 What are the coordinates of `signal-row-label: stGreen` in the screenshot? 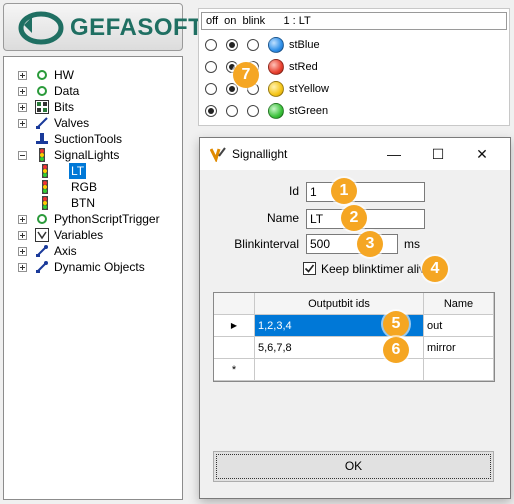 It's located at (309, 111).